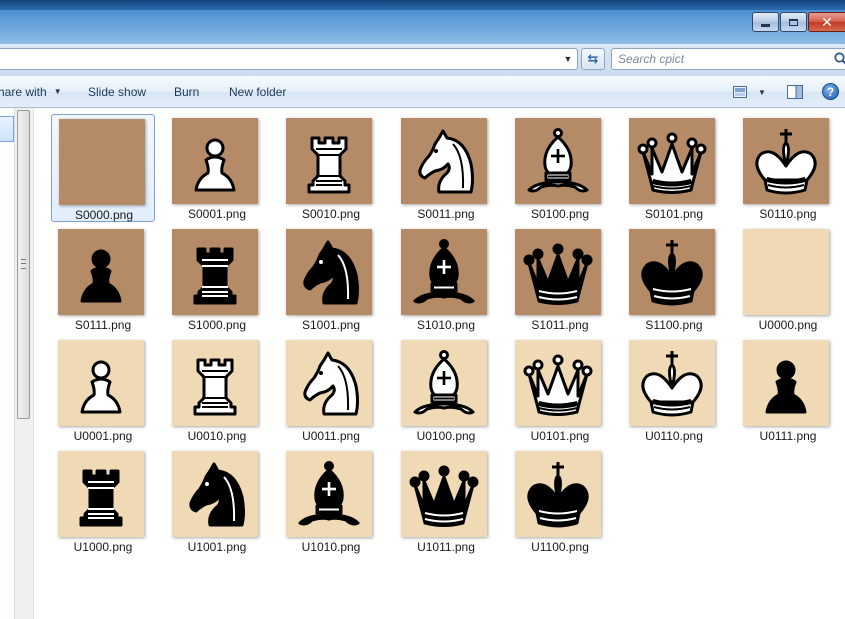 The image size is (845, 619). I want to click on file-item: U0001.png, so click(103, 390).